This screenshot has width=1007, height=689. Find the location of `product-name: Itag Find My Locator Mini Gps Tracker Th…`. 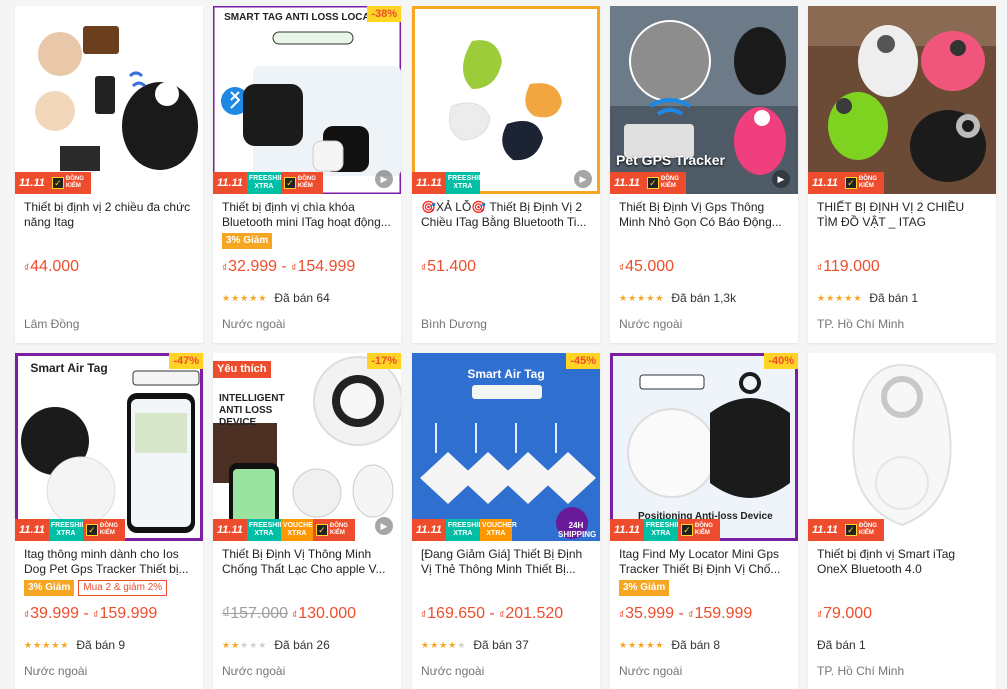

product-name: Itag Find My Locator Mini Gps Tracker Th… is located at coordinates (704, 561).